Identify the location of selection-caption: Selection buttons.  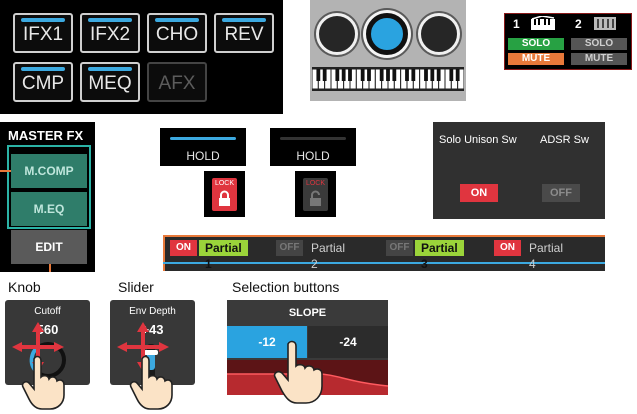
(286, 287).